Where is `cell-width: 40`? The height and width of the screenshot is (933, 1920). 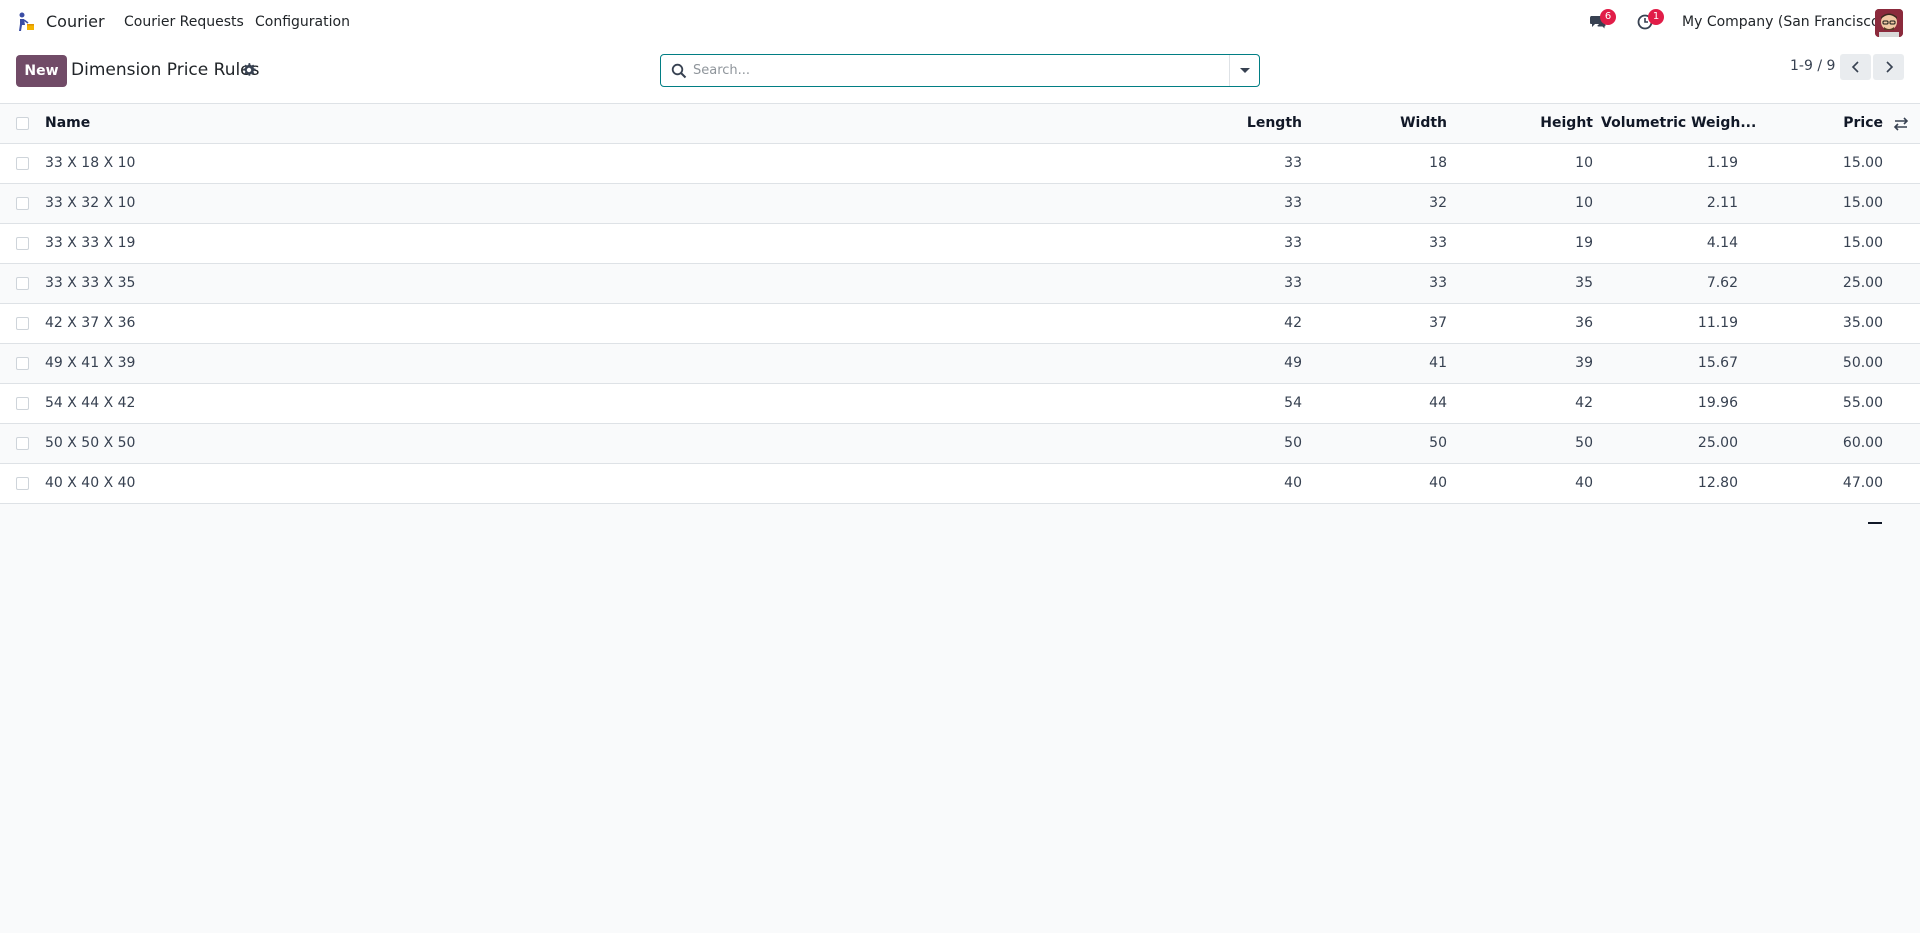 cell-width: 40 is located at coordinates (1438, 483).